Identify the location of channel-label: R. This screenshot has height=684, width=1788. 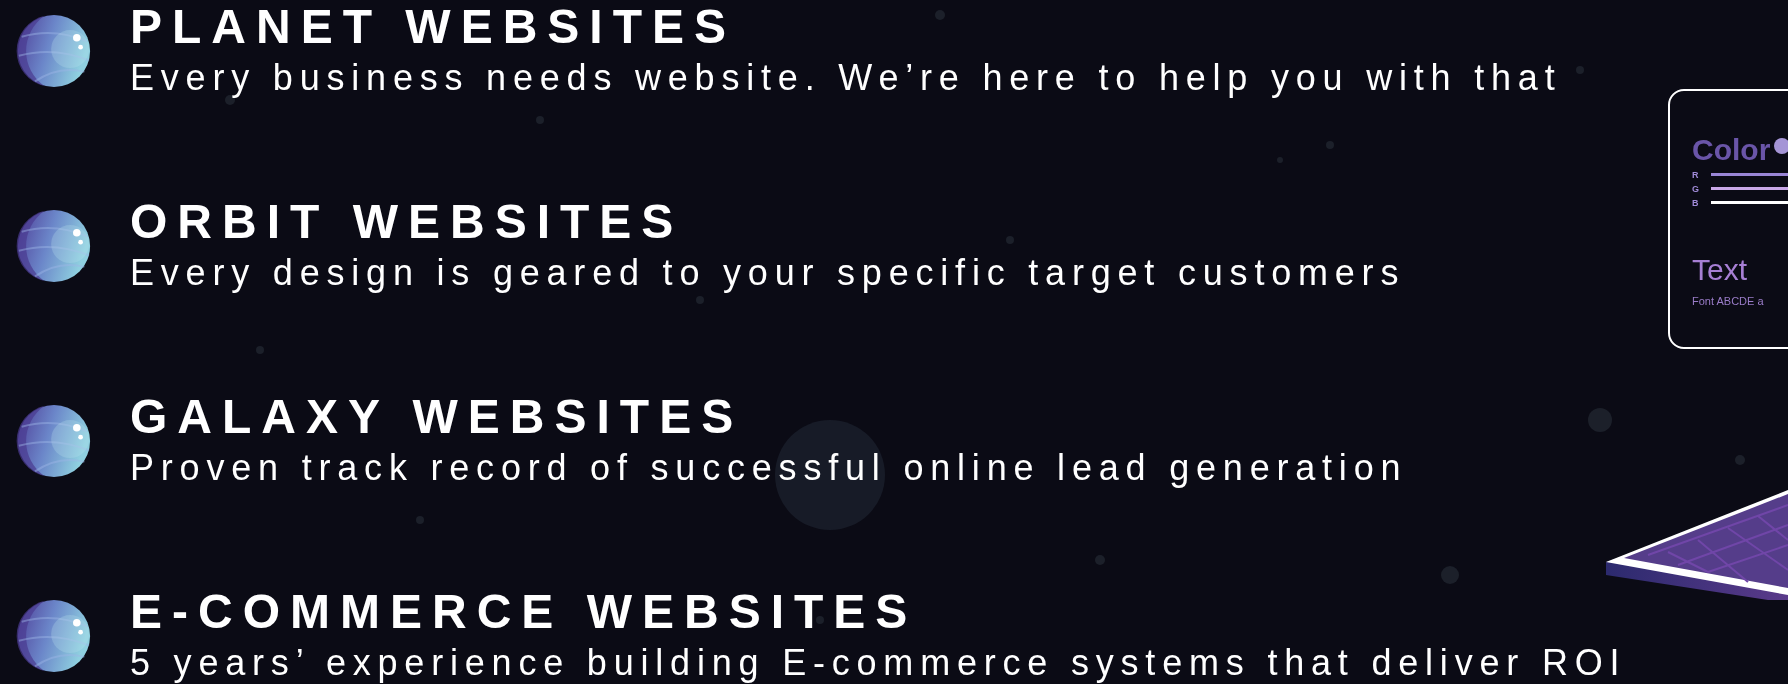
(1695, 175).